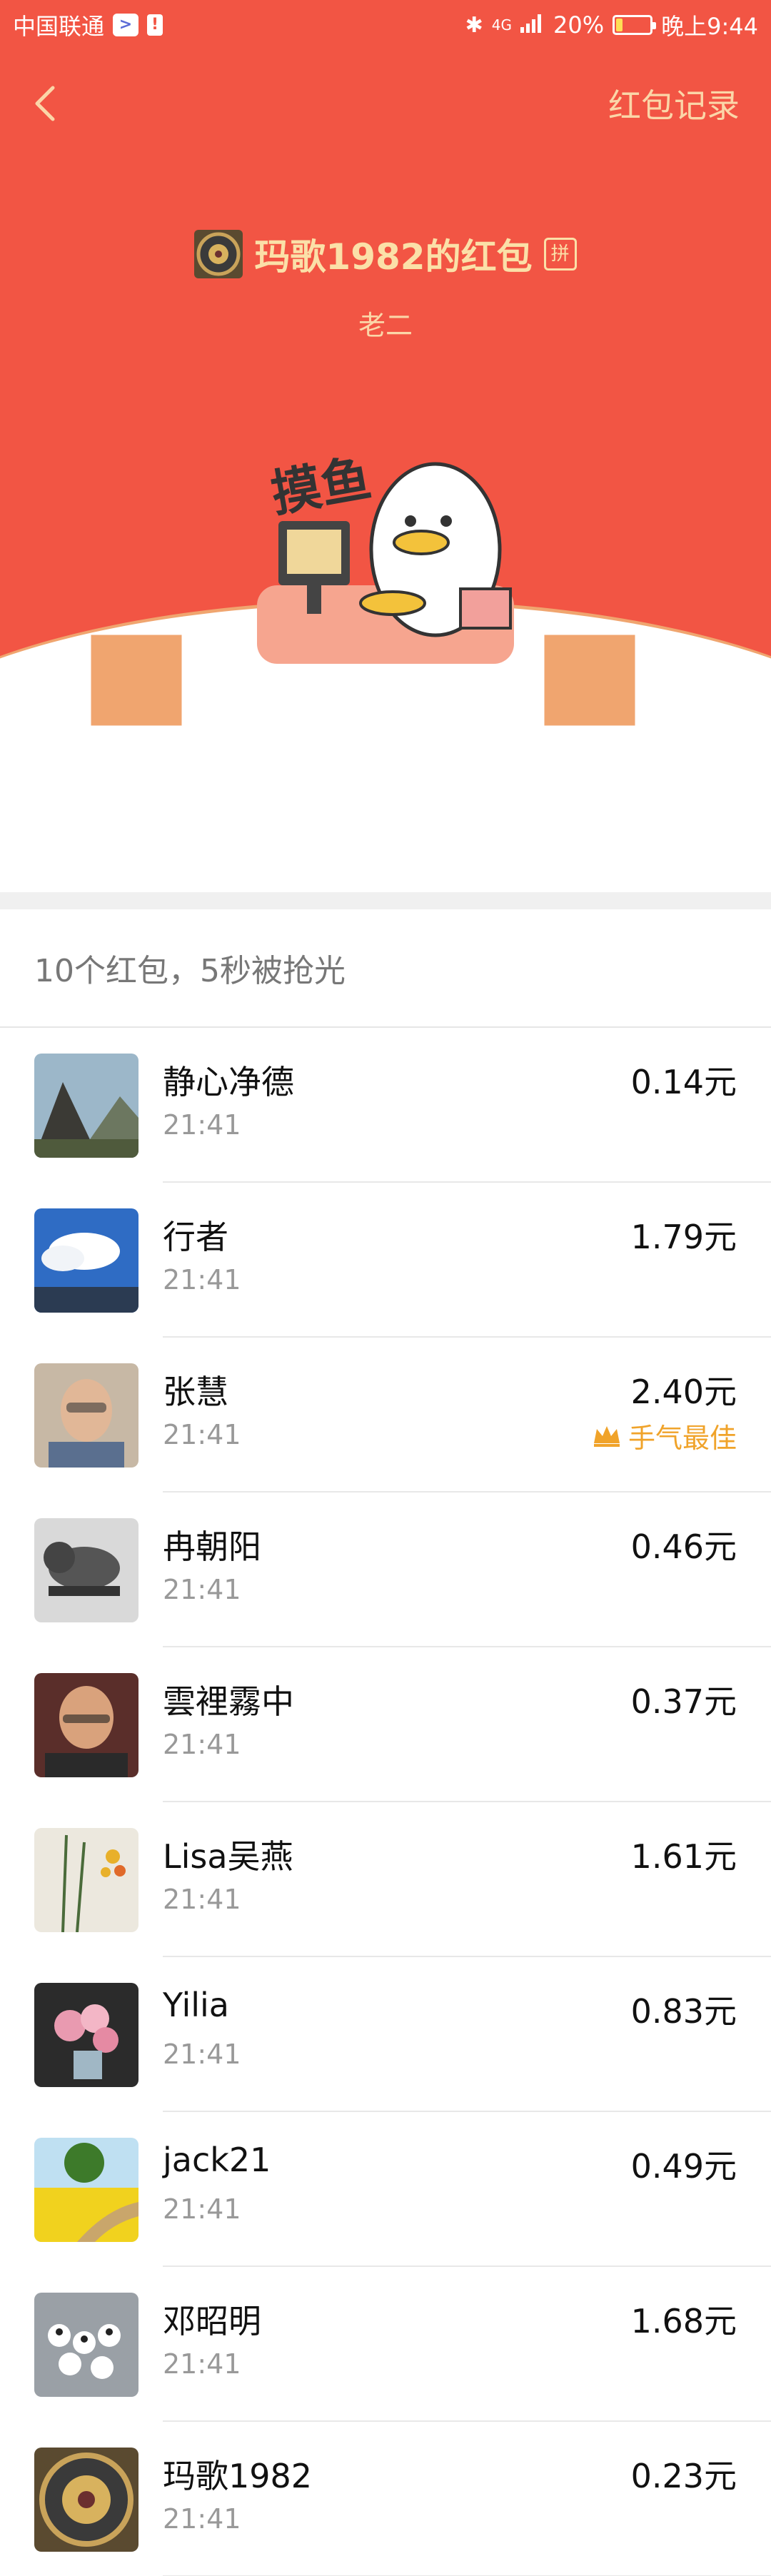  Describe the element at coordinates (155, 25) in the screenshot. I see `warning-icon: !` at that location.